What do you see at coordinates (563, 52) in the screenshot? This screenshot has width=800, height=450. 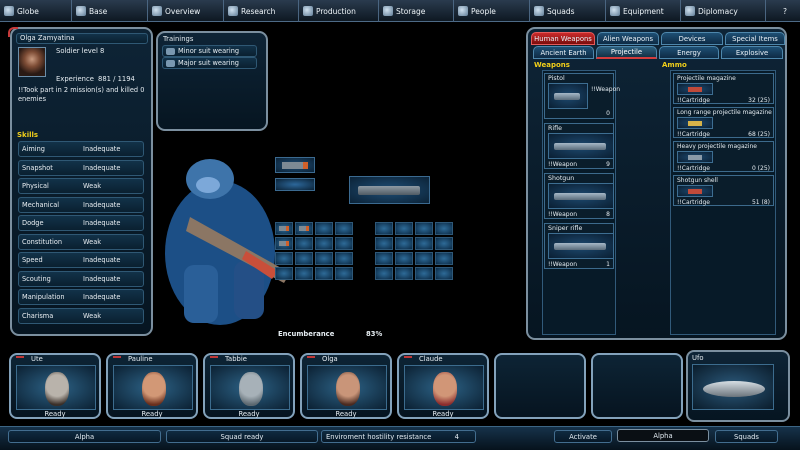 I see `tab-ancient-earth: Ancient Earth` at bounding box center [563, 52].